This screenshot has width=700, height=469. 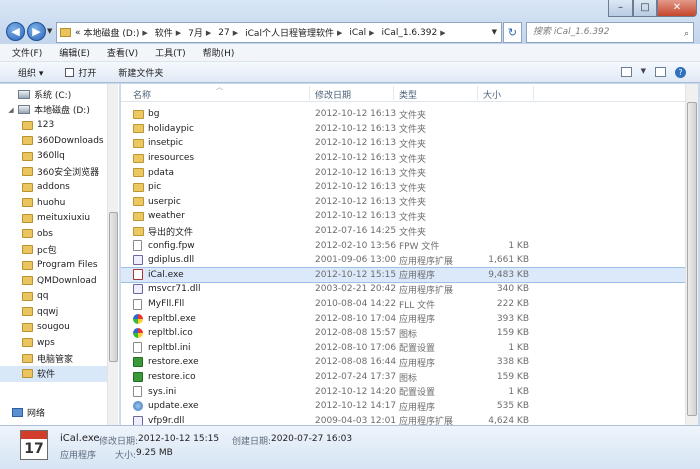 What do you see at coordinates (53, 265) in the screenshot?
I see `nav-item: Program Files` at bounding box center [53, 265].